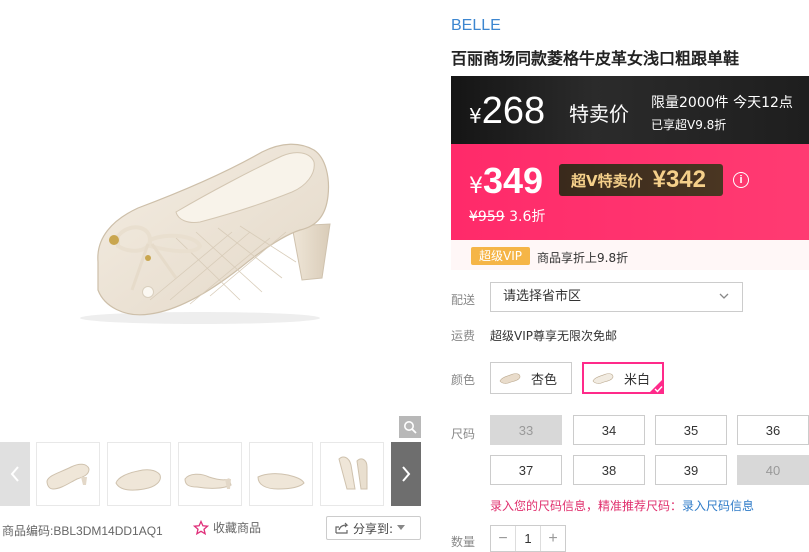 The height and width of the screenshot is (552, 809). What do you see at coordinates (616, 297) in the screenshot?
I see `region-select: 请选择省市区` at bounding box center [616, 297].